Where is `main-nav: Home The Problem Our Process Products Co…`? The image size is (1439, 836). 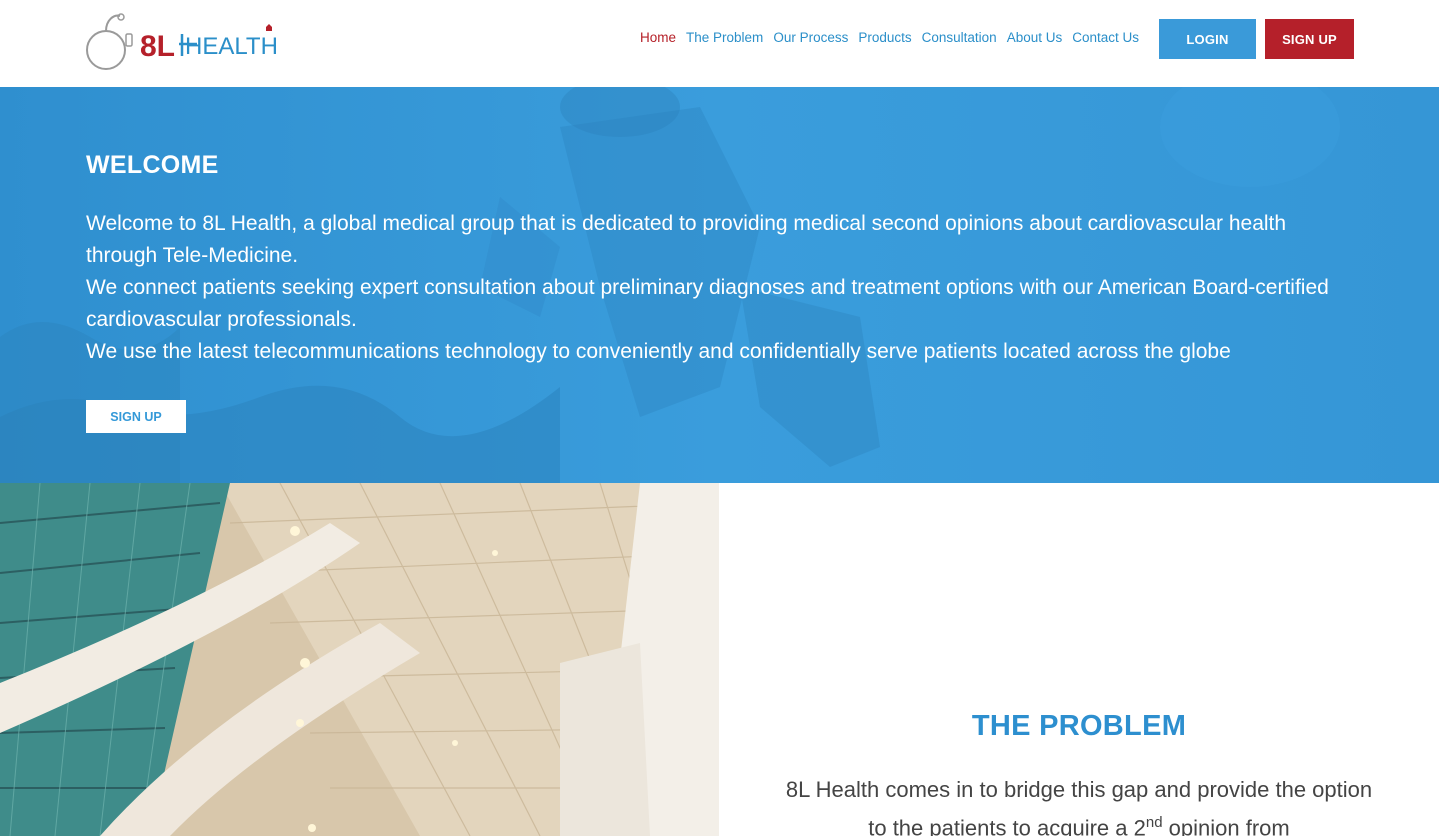
main-nav: Home The Problem Our Process Products Co… is located at coordinates (889, 38).